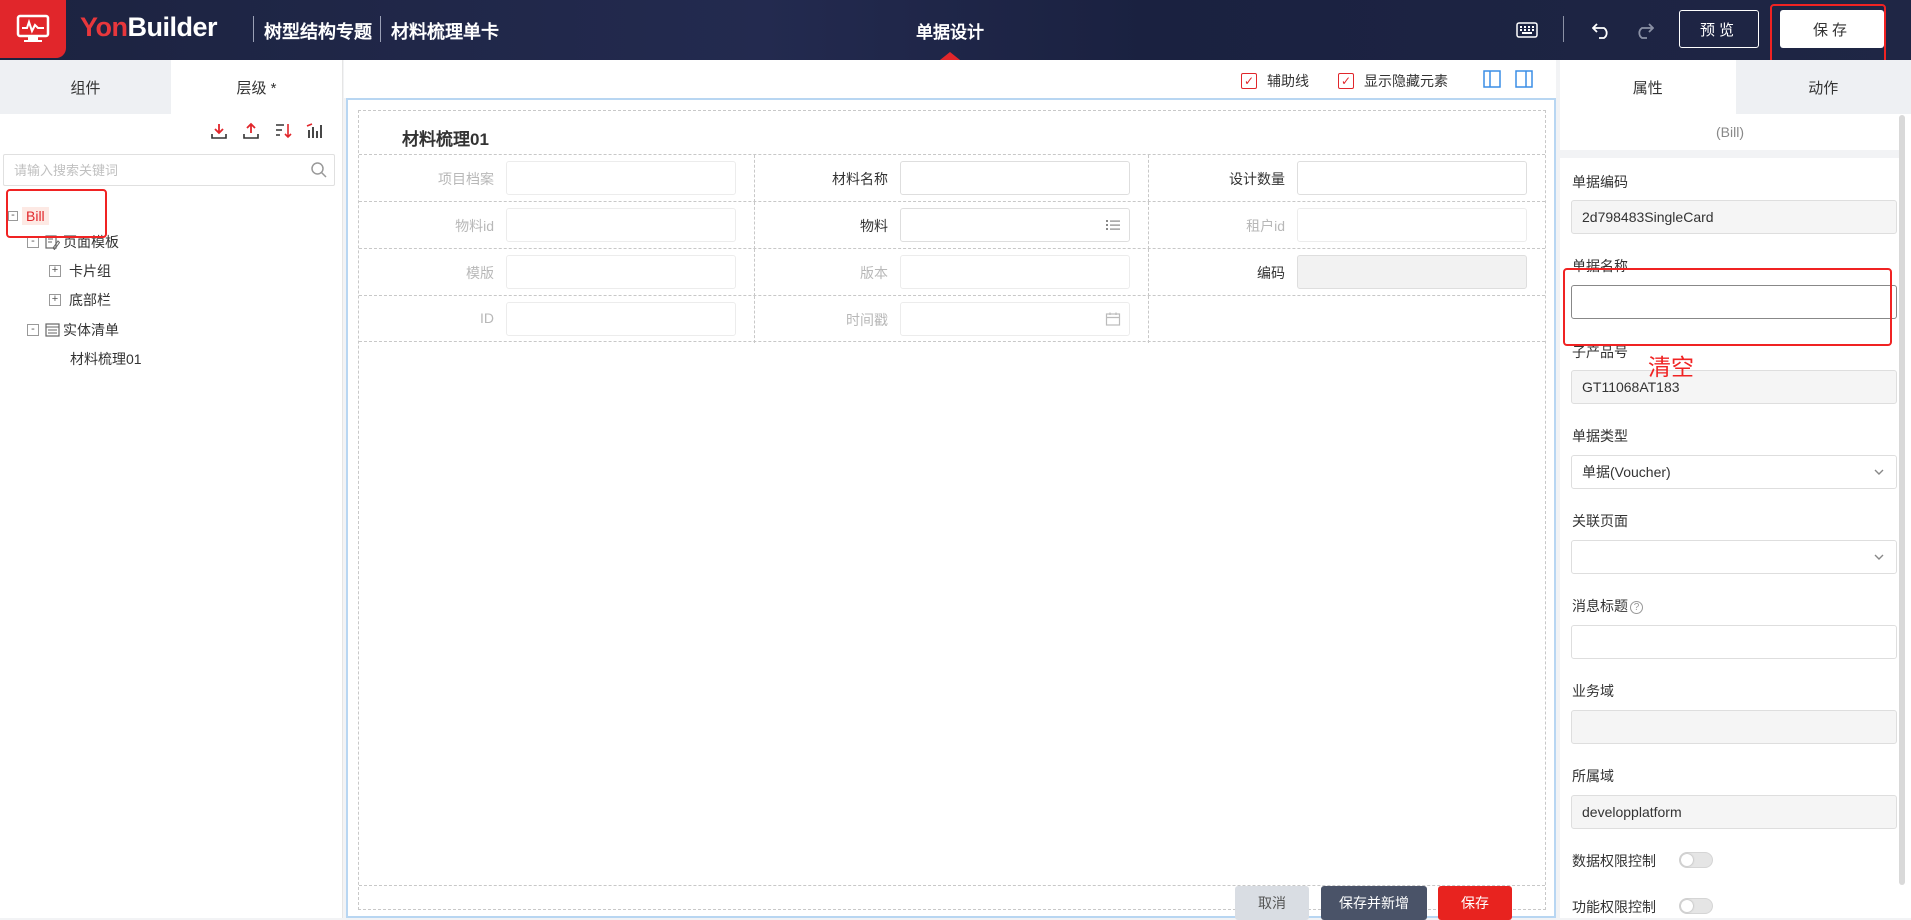 The image size is (1911, 920). I want to click on tab-properties: 属性, so click(1648, 87).